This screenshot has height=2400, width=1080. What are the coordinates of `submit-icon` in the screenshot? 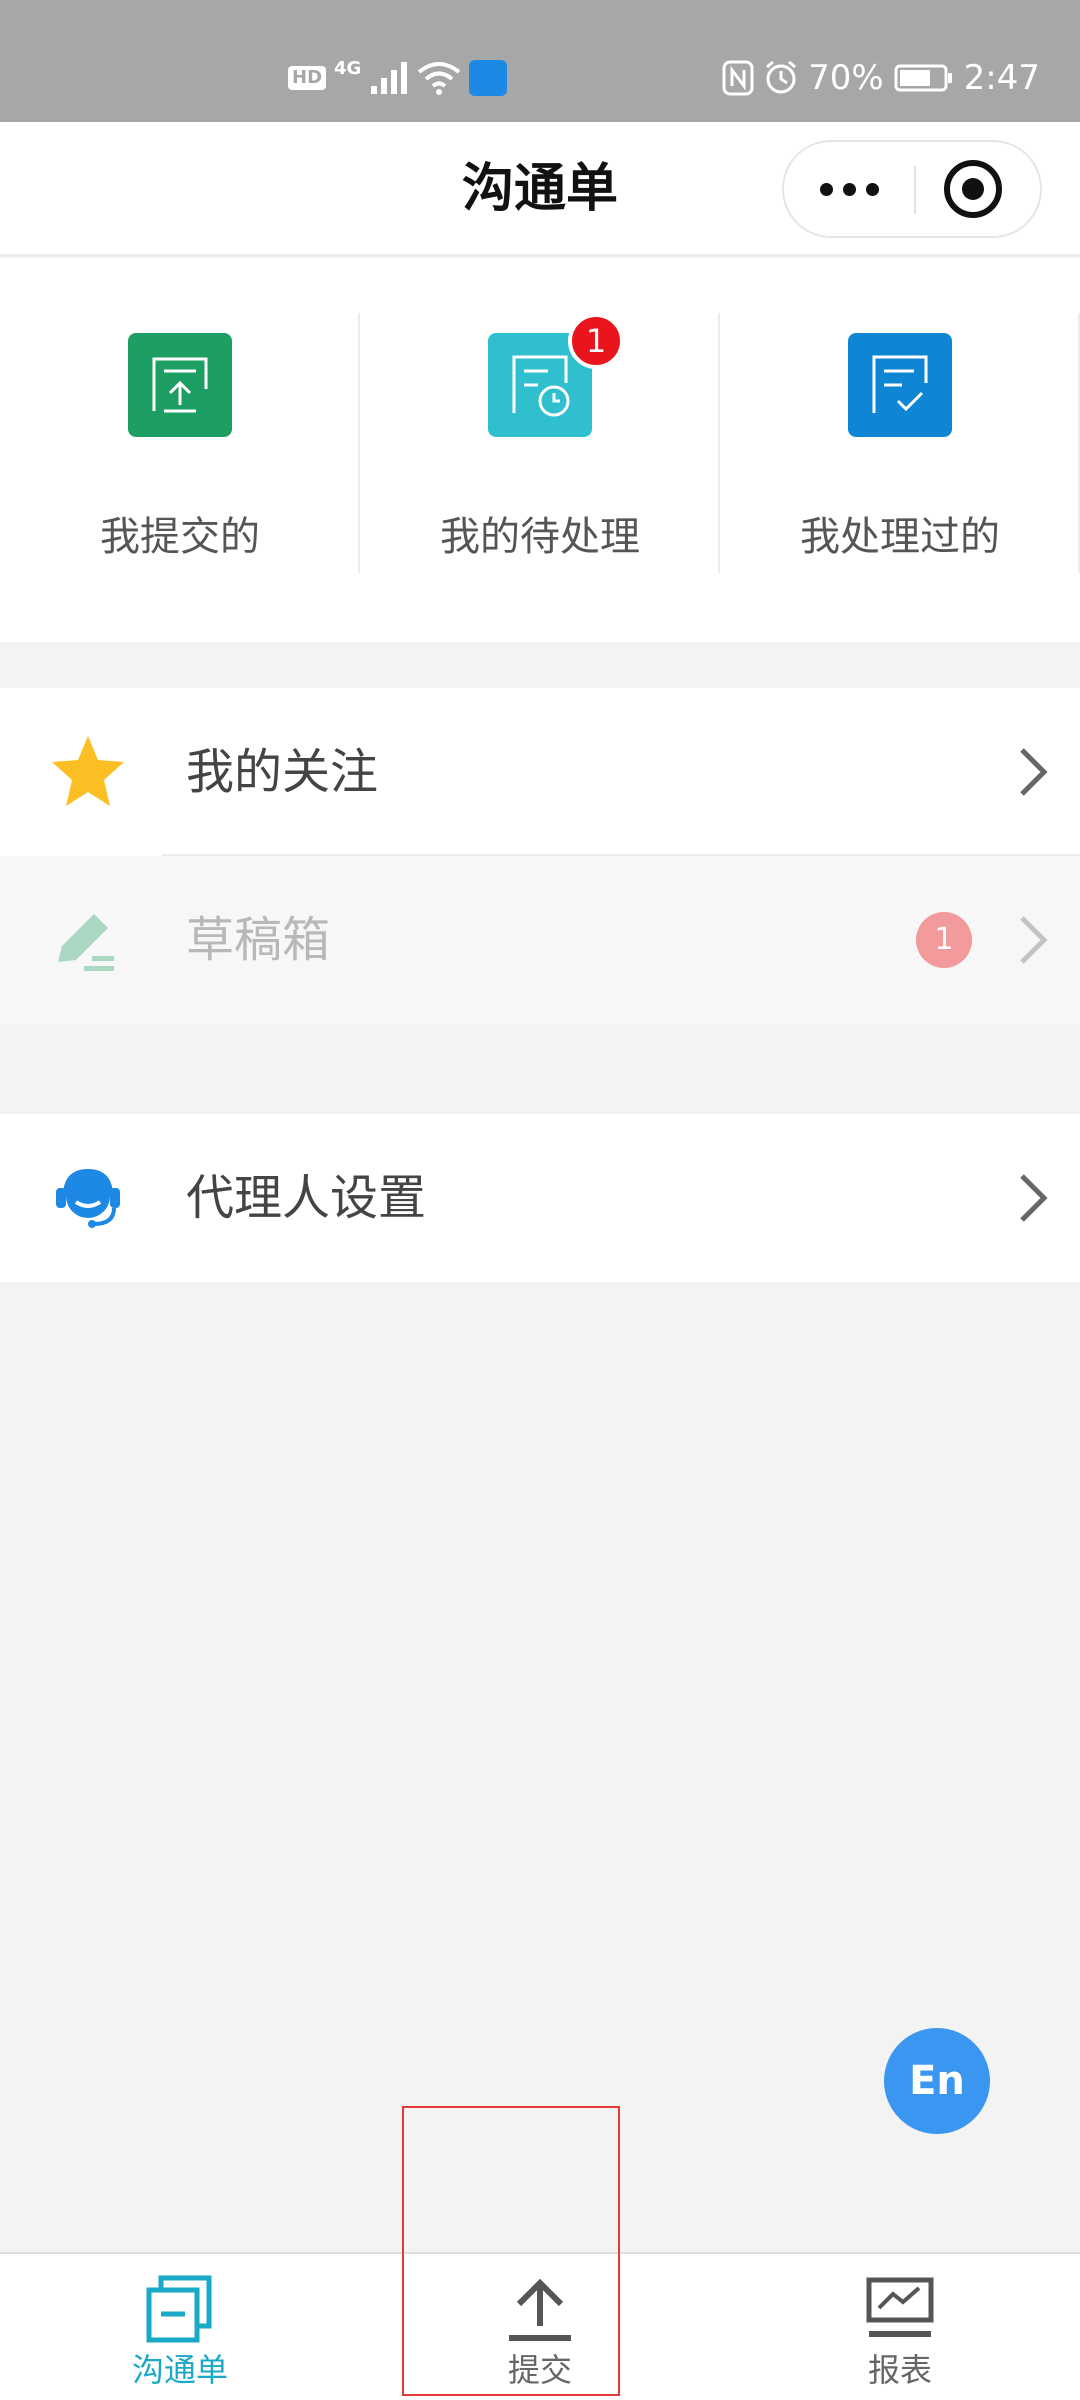 It's located at (180, 385).